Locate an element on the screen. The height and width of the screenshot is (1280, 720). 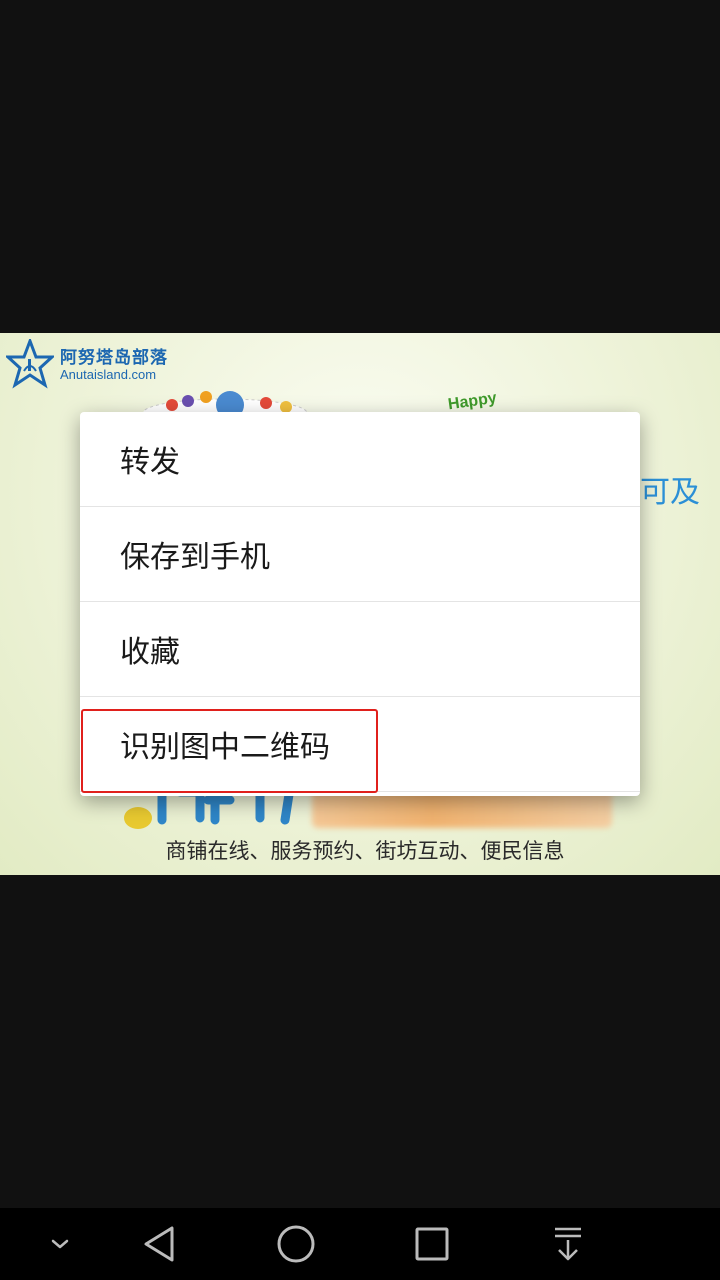
chevron-down-icon is located at coordinates (60, 1244).